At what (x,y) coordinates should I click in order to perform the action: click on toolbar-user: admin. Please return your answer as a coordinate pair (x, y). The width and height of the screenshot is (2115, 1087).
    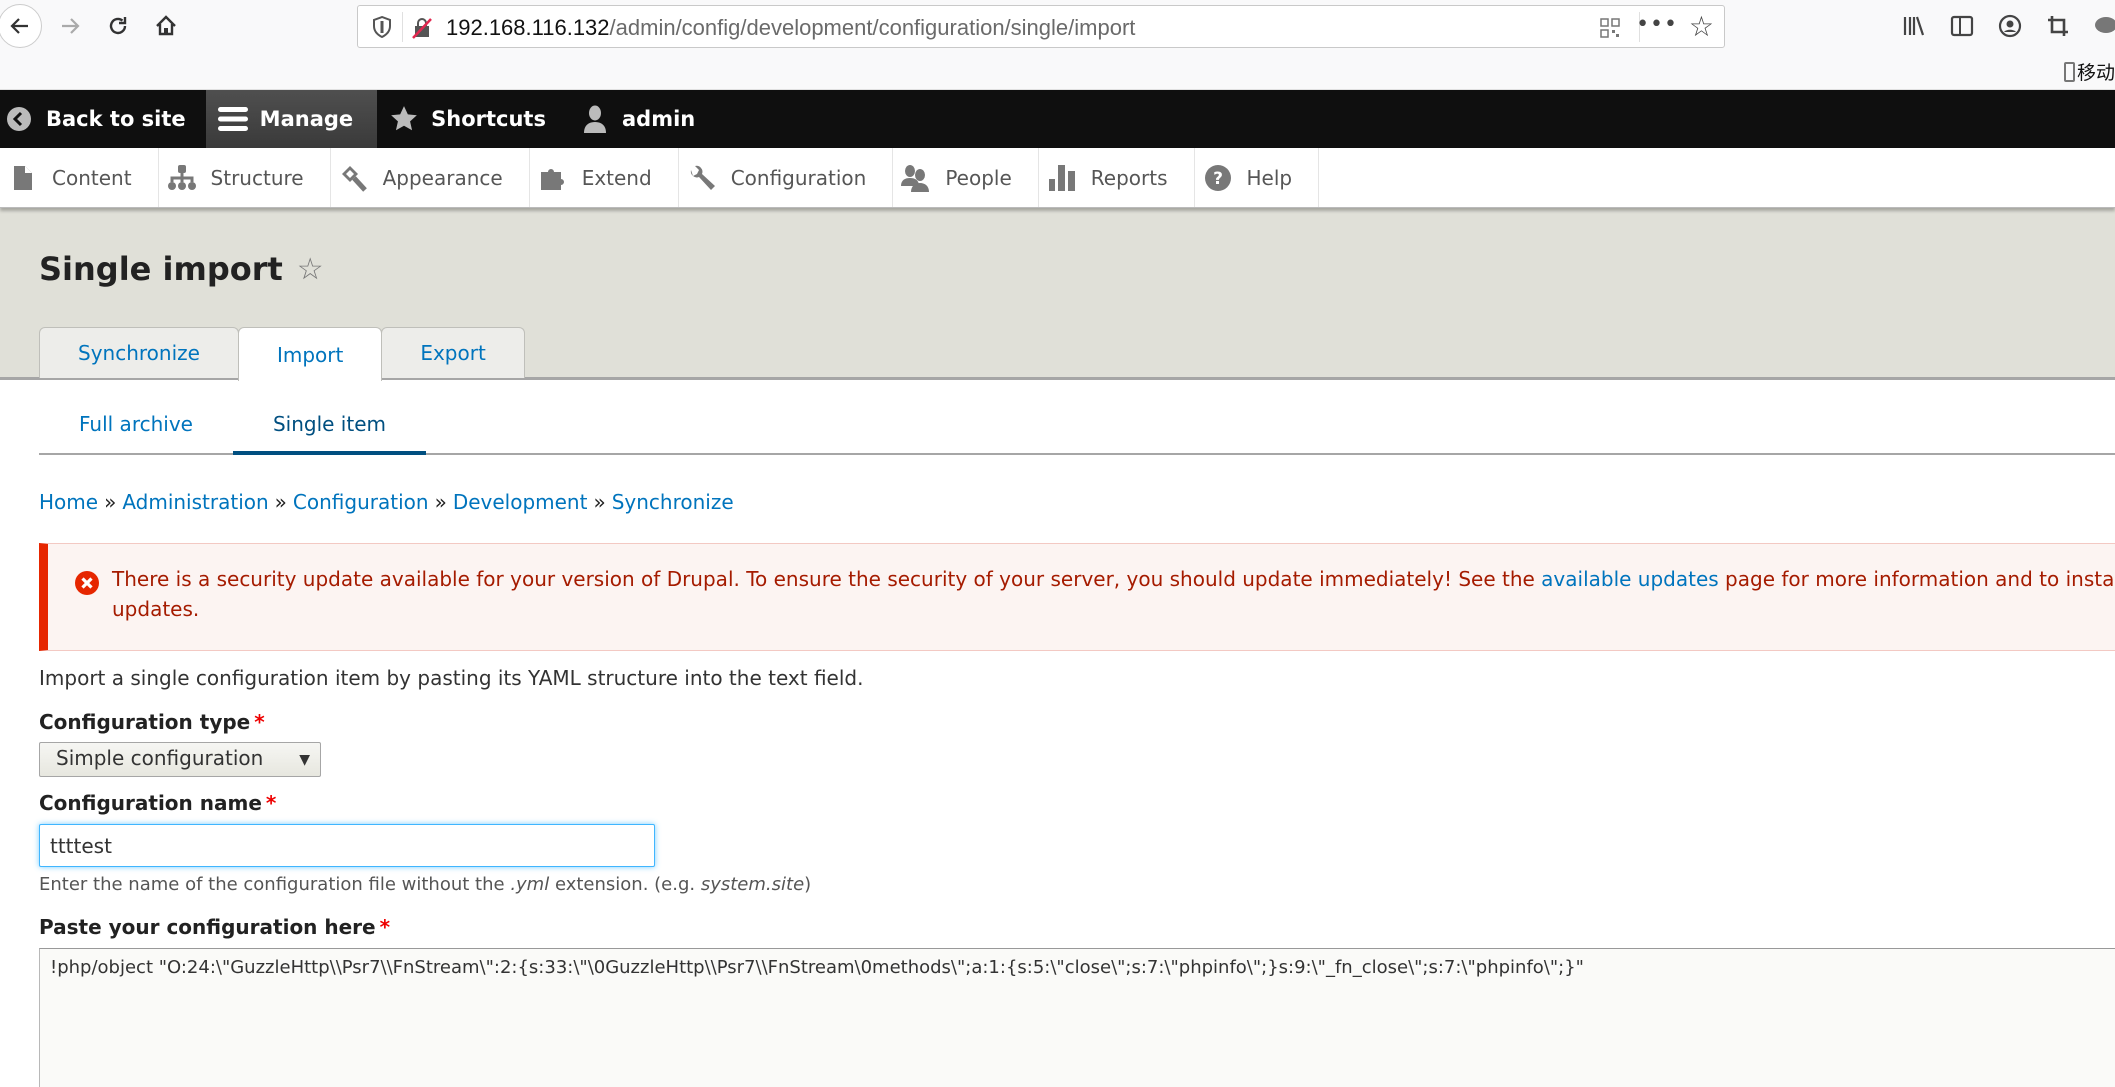
    Looking at the image, I should click on (640, 119).